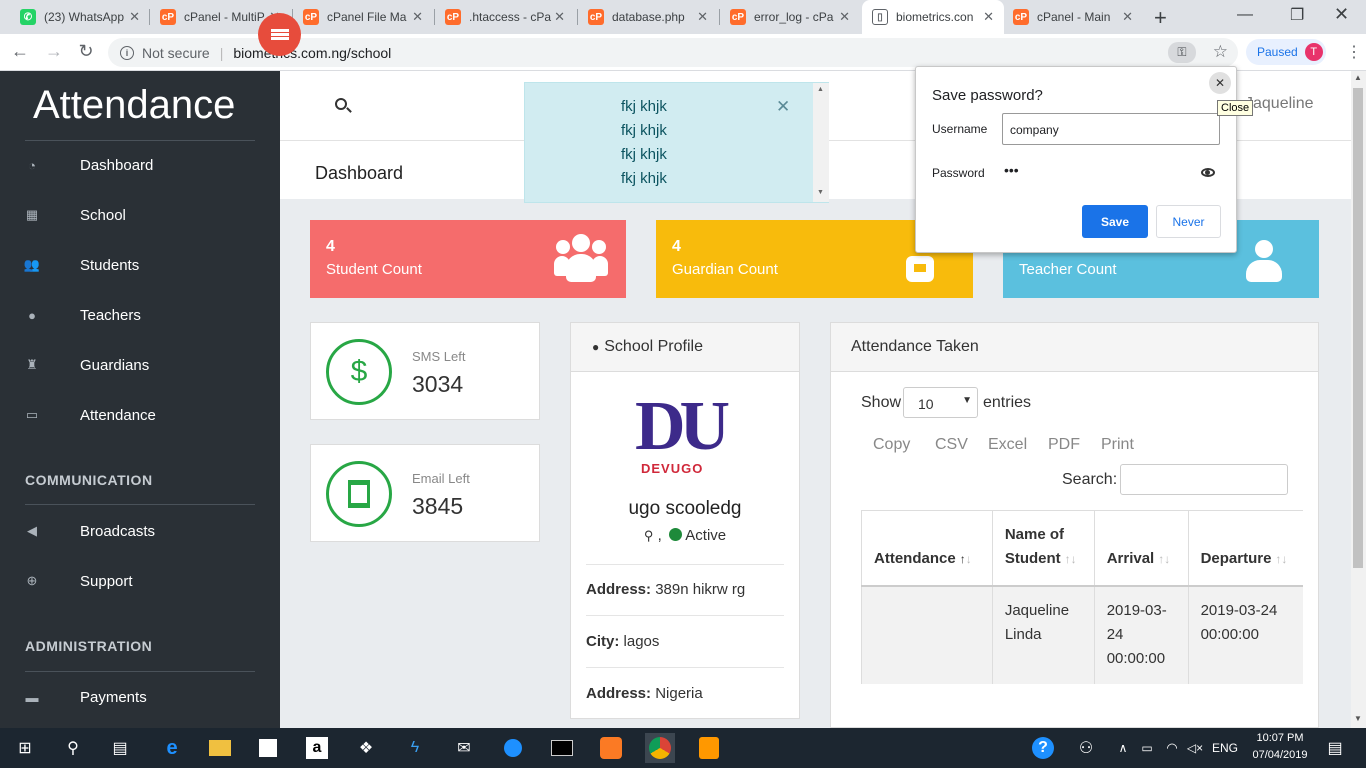  Describe the element at coordinates (1220, 52) in the screenshot. I see `star-icon: ☆` at that location.